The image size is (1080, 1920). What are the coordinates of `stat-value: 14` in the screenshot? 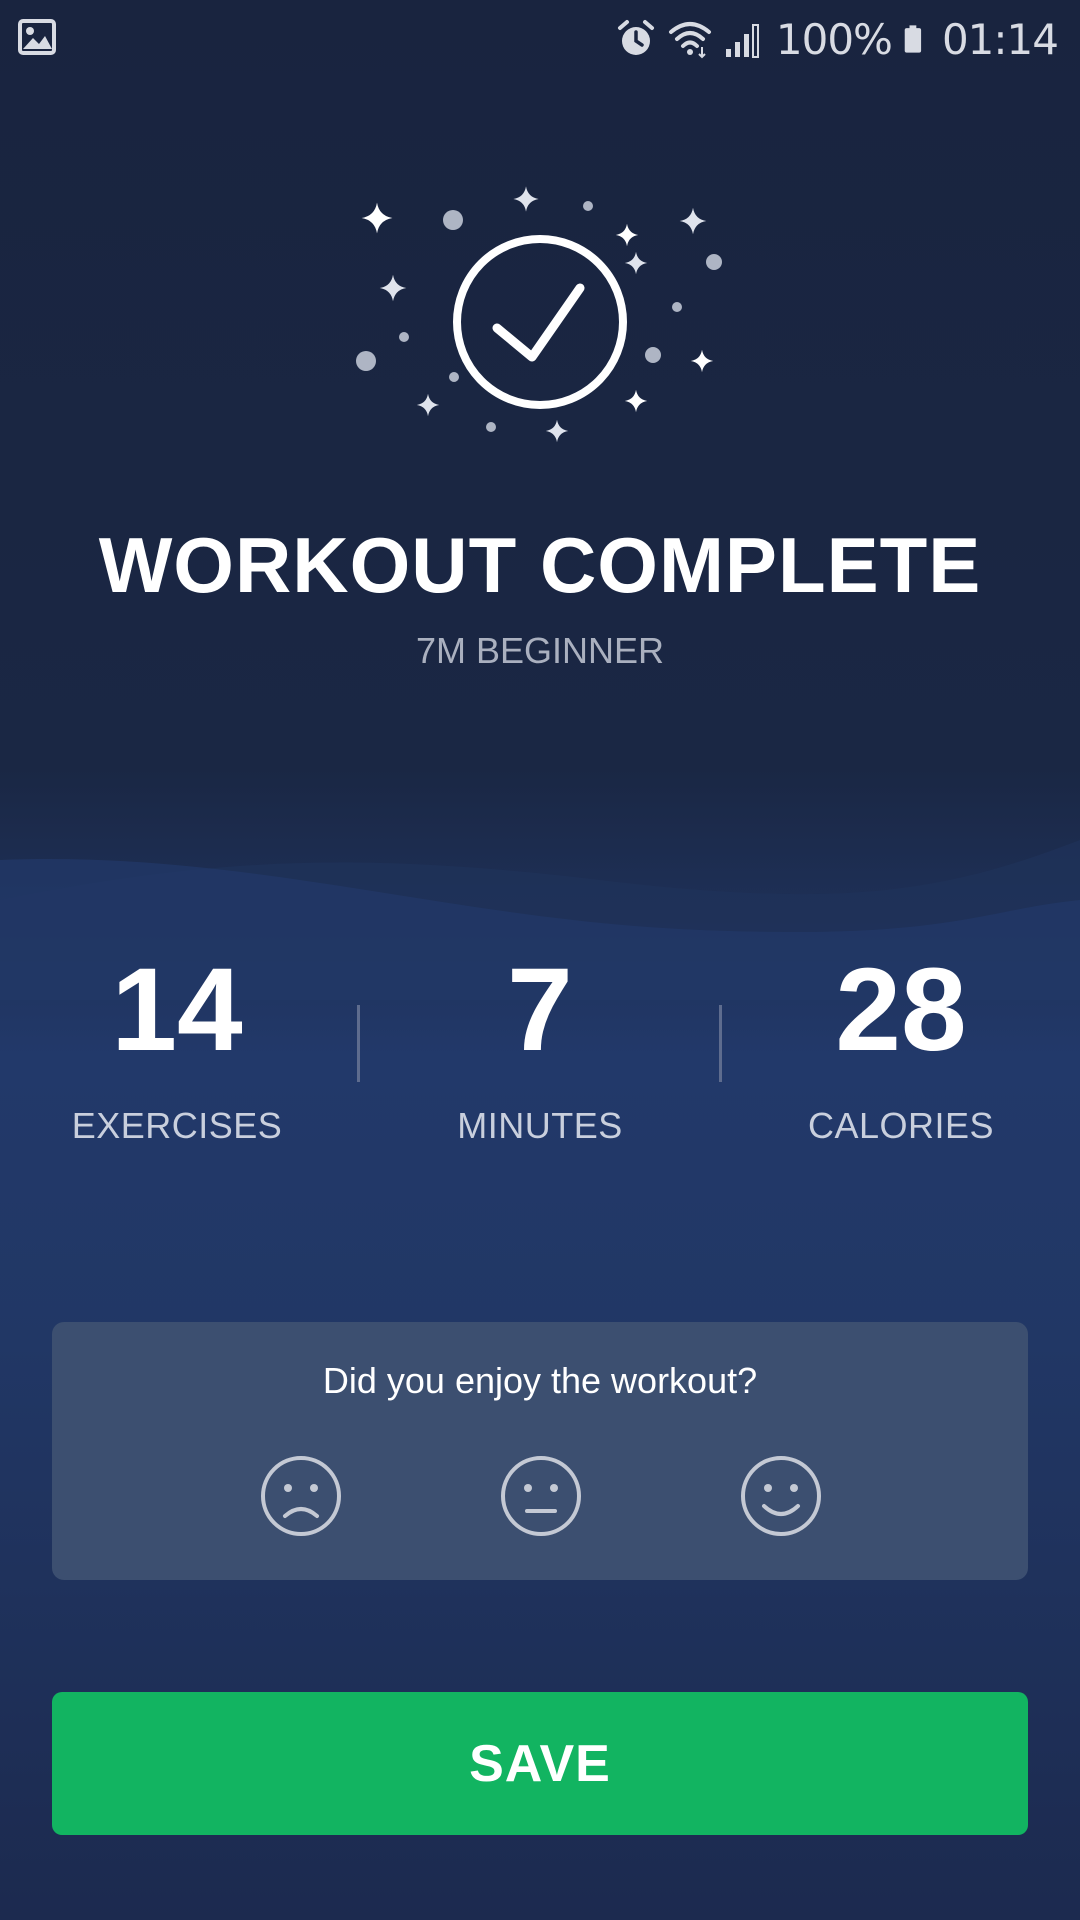 It's located at (177, 1010).